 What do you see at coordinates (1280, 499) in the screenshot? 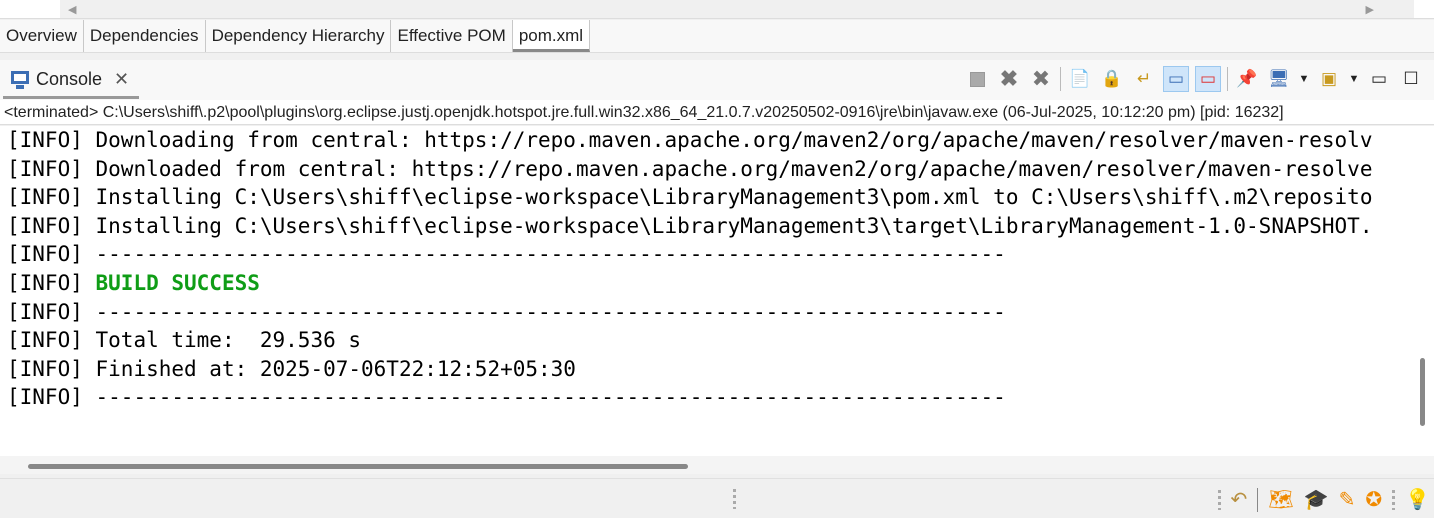
I see `map-icon: 🗺` at bounding box center [1280, 499].